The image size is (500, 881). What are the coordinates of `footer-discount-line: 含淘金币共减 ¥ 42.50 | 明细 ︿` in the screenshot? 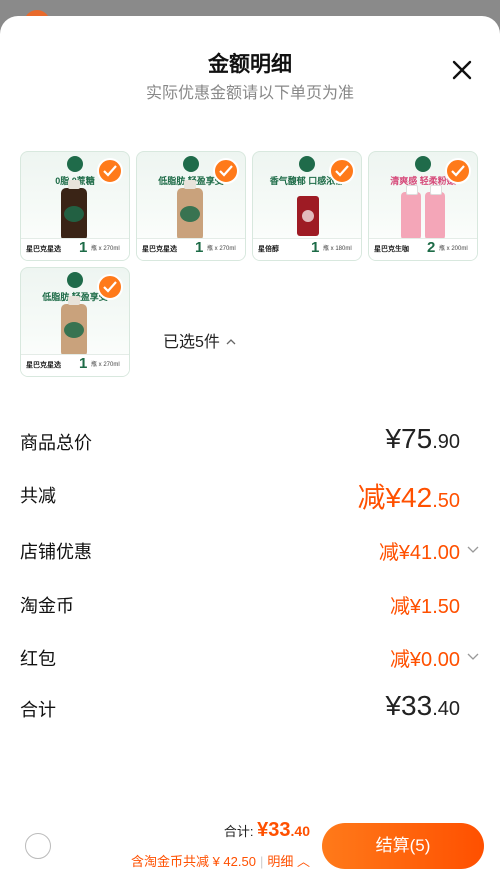 It's located at (220, 861).